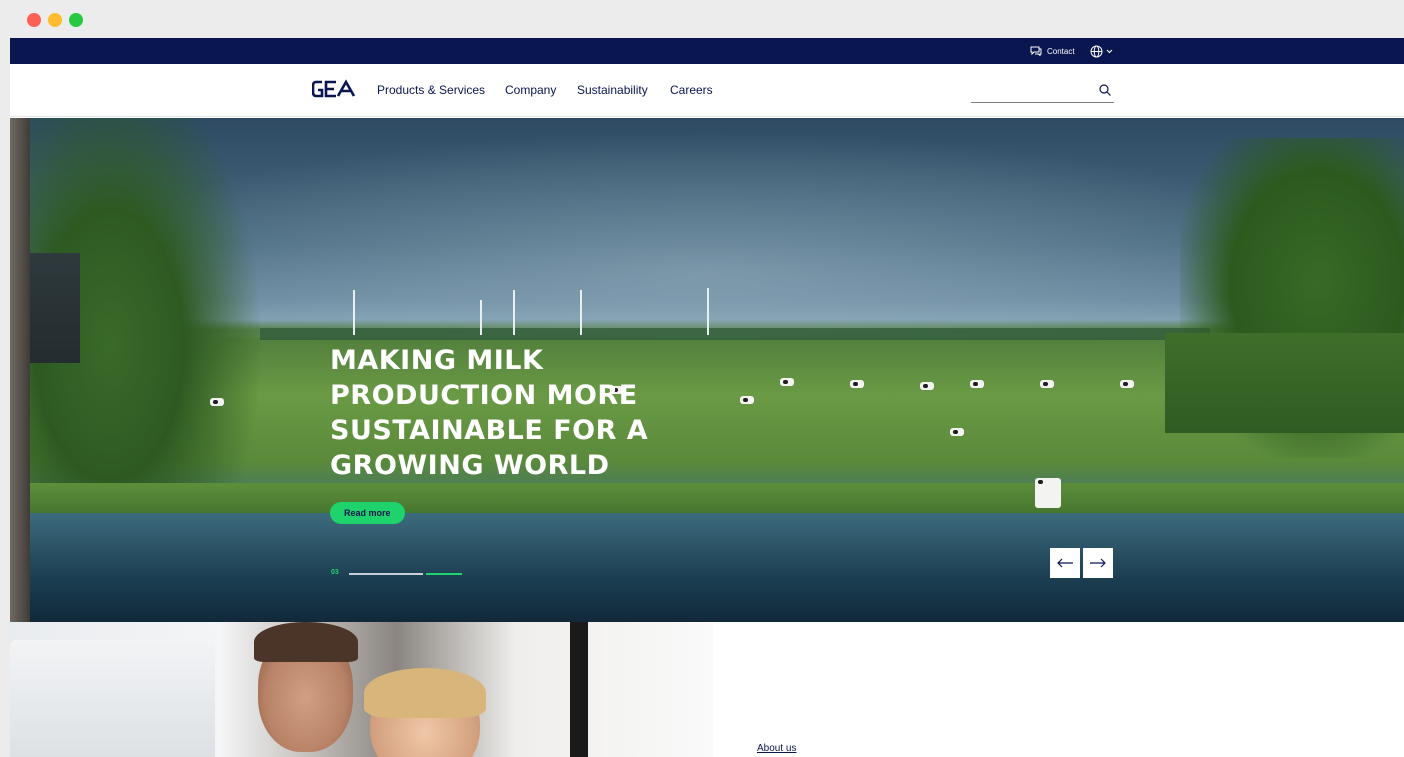 Image resolution: width=1404 pixels, height=757 pixels. What do you see at coordinates (335, 572) in the screenshot?
I see `slide-number: 03` at bounding box center [335, 572].